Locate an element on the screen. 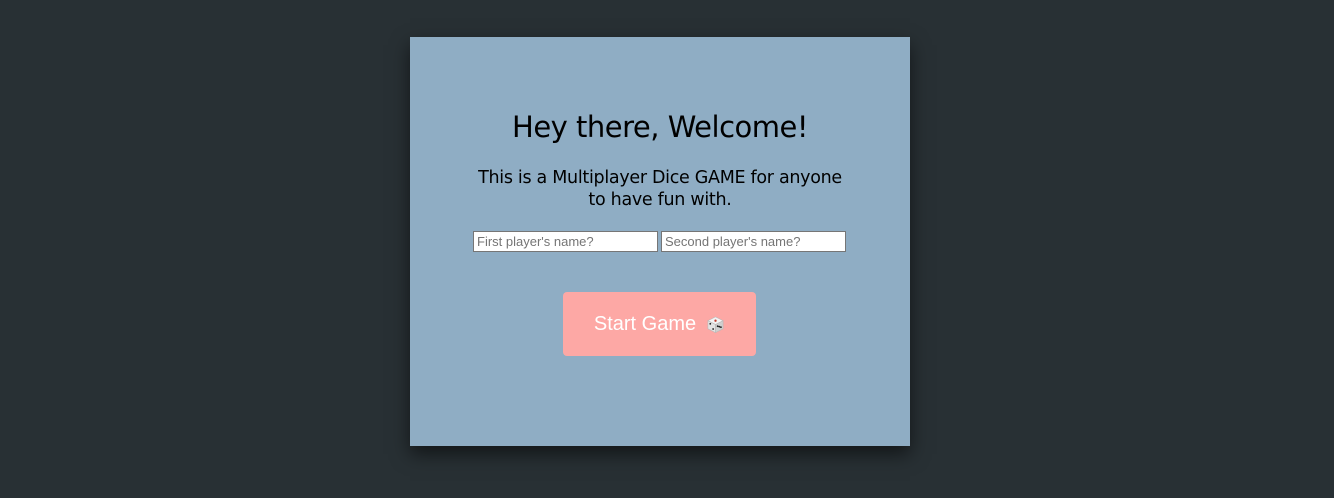 This screenshot has height=498, width=1334. second-player-name-input is located at coordinates (753, 241).